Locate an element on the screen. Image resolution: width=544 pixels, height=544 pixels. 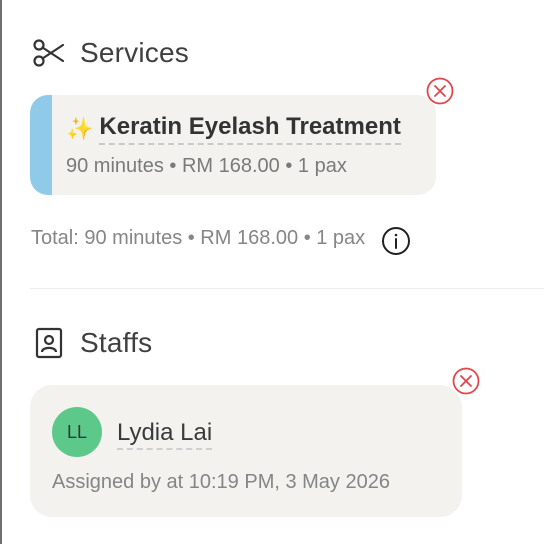
staff-assigned-info: Assigned by at 10:19 PM, 3 May 2026 is located at coordinates (221, 482).